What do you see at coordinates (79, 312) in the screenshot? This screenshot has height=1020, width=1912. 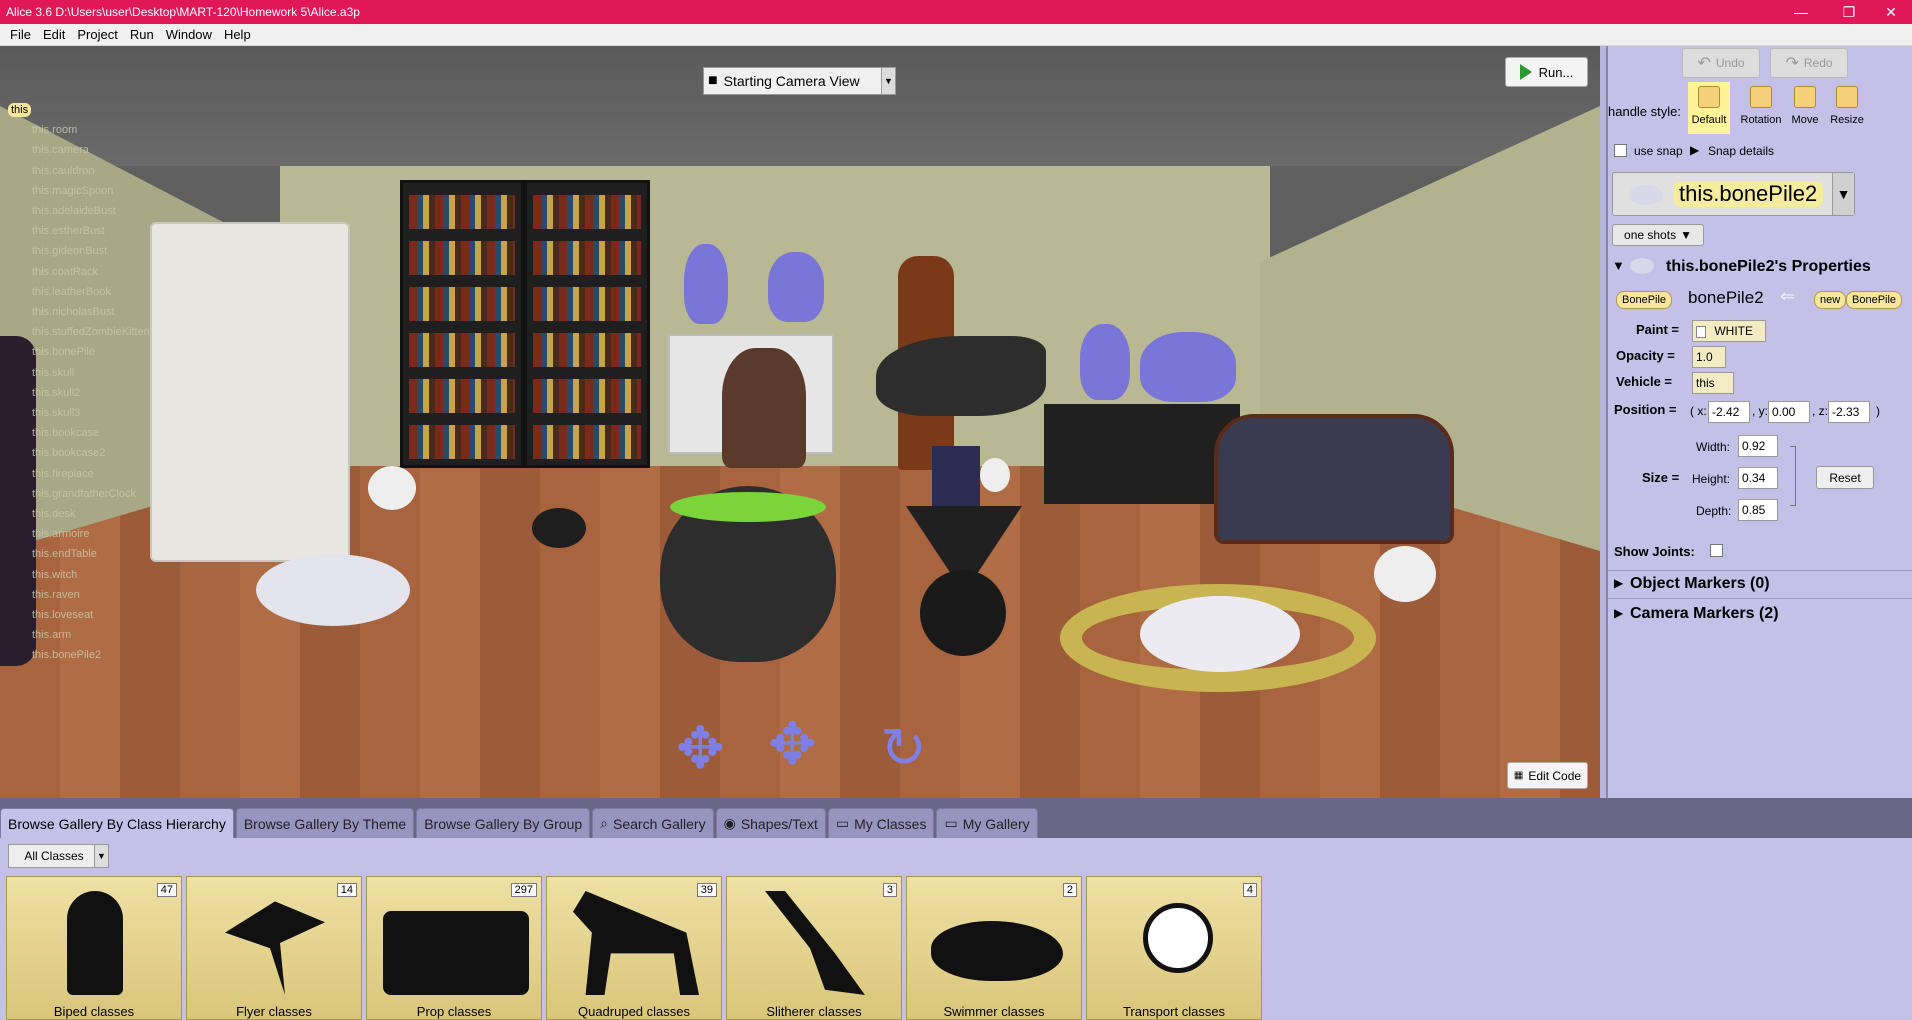 I see `tree-item: this.nicholasBust` at bounding box center [79, 312].